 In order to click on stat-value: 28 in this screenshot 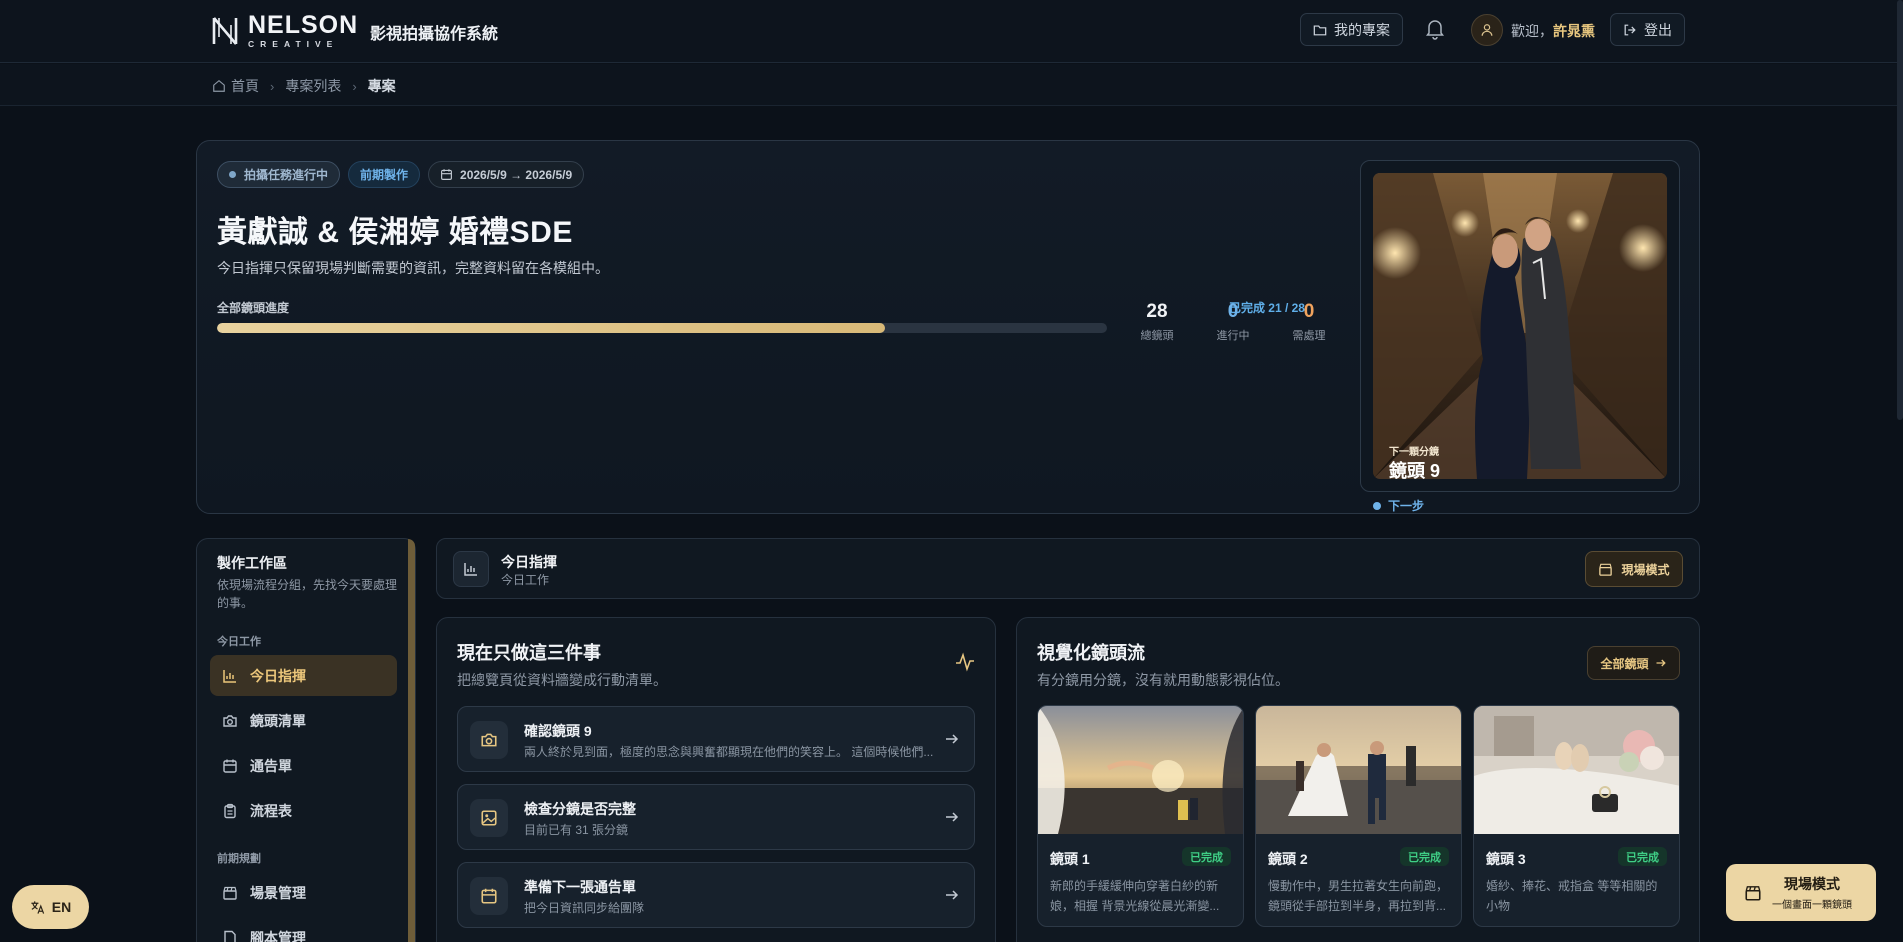, I will do `click(1157, 311)`.